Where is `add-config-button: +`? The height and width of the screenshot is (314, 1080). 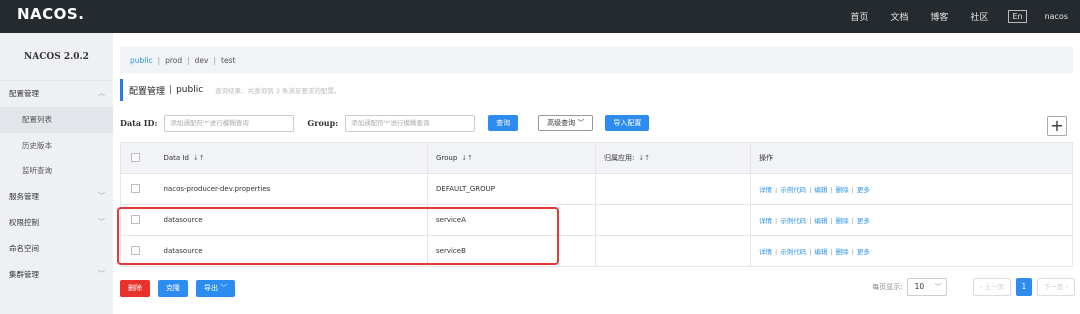 add-config-button: + is located at coordinates (1057, 126).